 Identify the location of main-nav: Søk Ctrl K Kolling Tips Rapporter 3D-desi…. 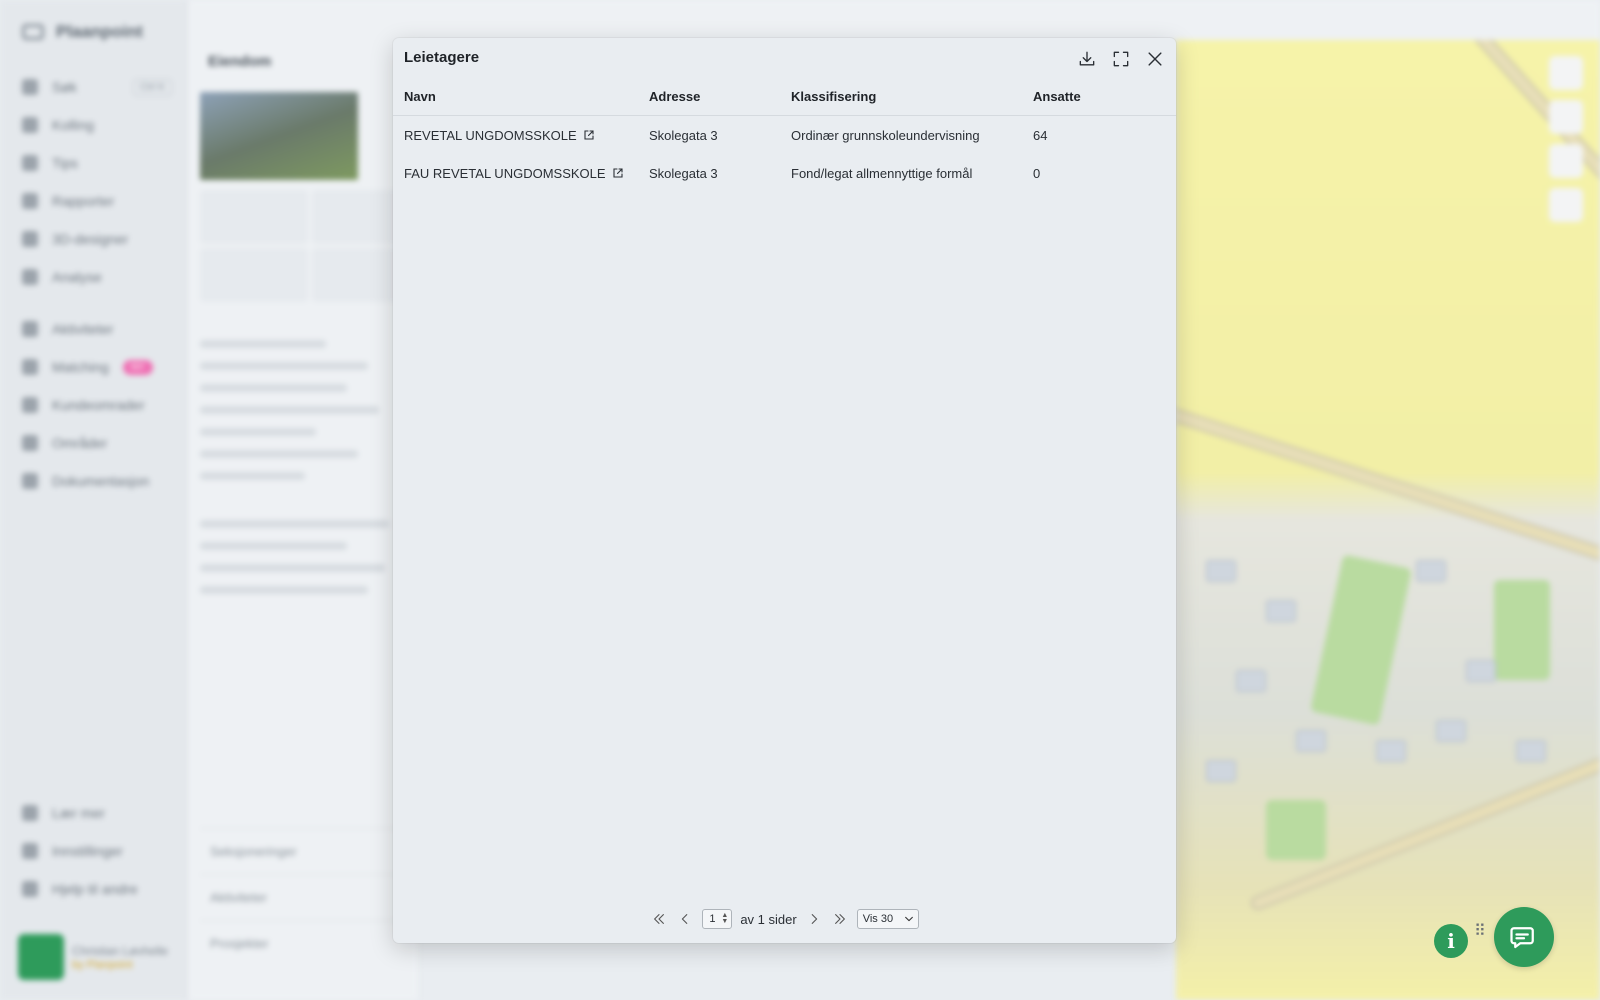
(97, 182).